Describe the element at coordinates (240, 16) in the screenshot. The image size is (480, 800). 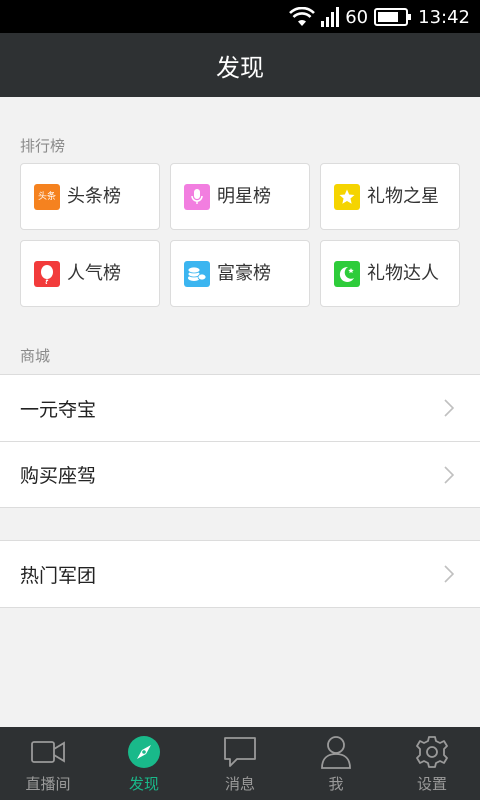
I see `status-bar: 60 13:42` at that location.